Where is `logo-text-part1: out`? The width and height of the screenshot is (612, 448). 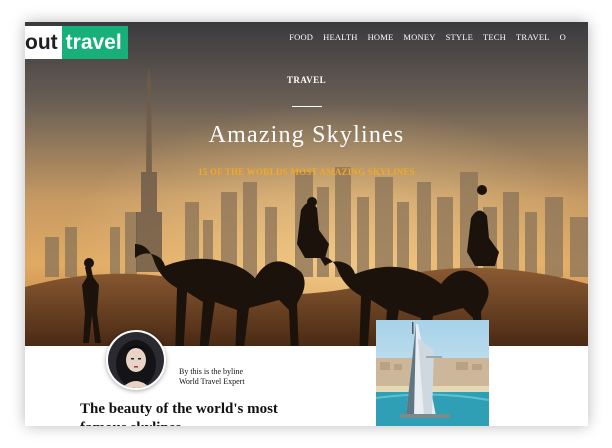
logo-text-part1: out is located at coordinates (43, 42).